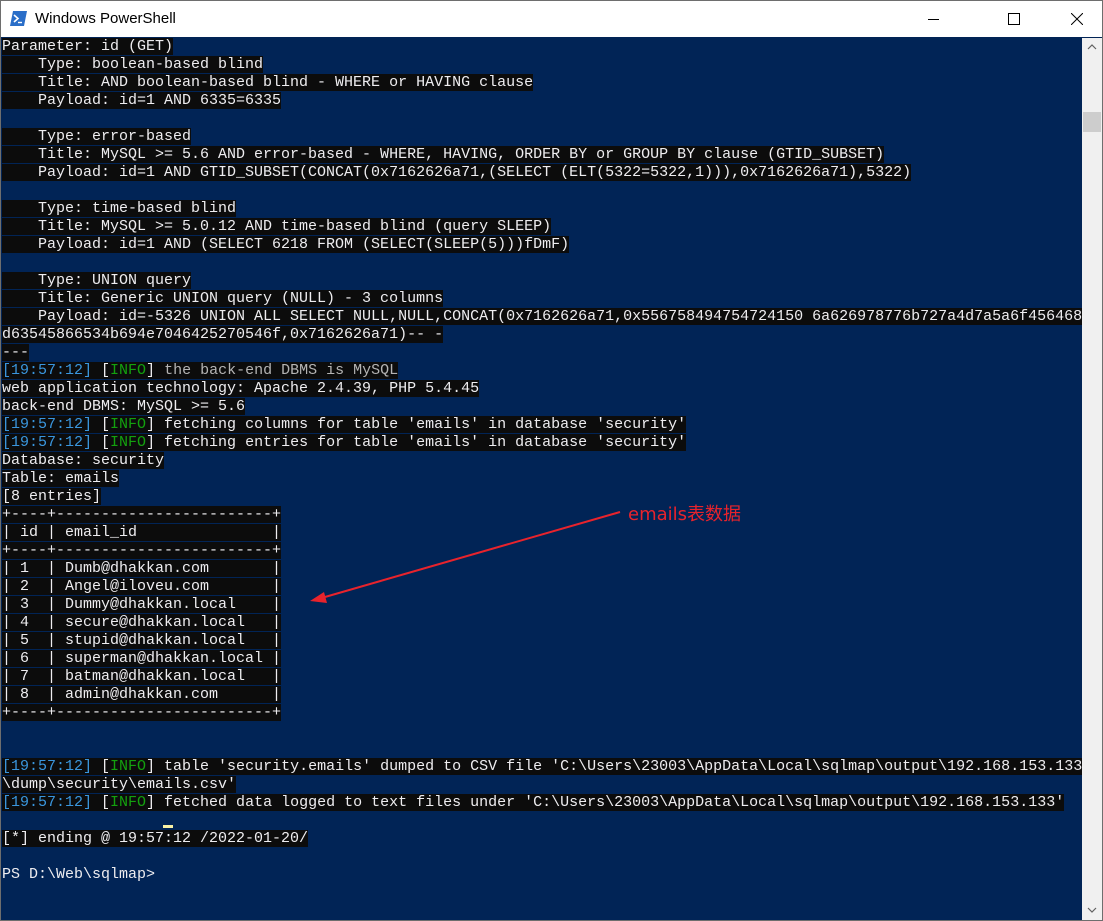 This screenshot has height=921, width=1103. I want to click on window-title: Windows PowerShell, so click(105, 18).